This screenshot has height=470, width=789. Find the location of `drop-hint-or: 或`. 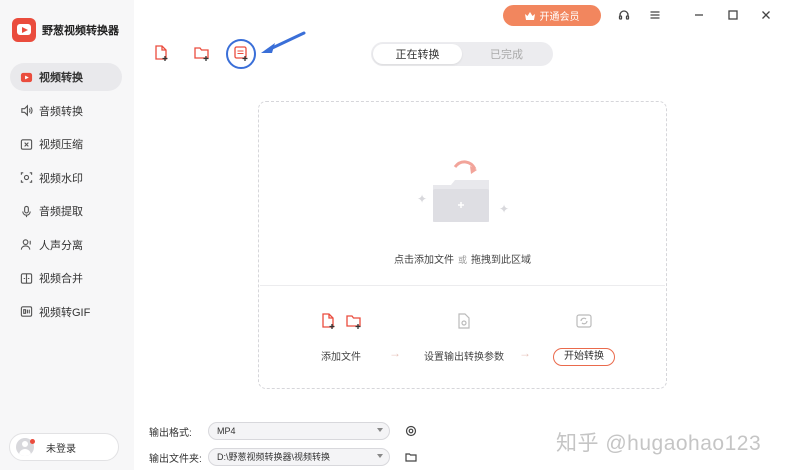

drop-hint-or: 或 is located at coordinates (462, 260).